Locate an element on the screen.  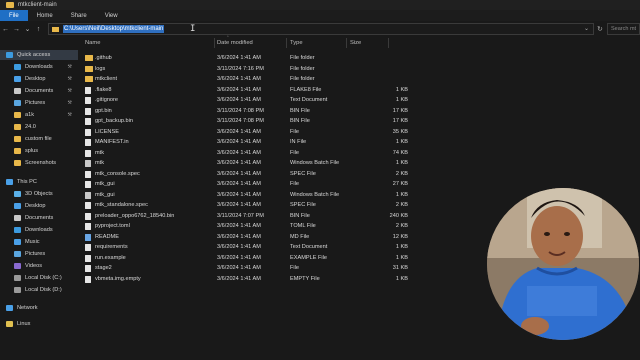
file-date: 3/11/2024 7:16 PM is located at coordinates (240, 68).